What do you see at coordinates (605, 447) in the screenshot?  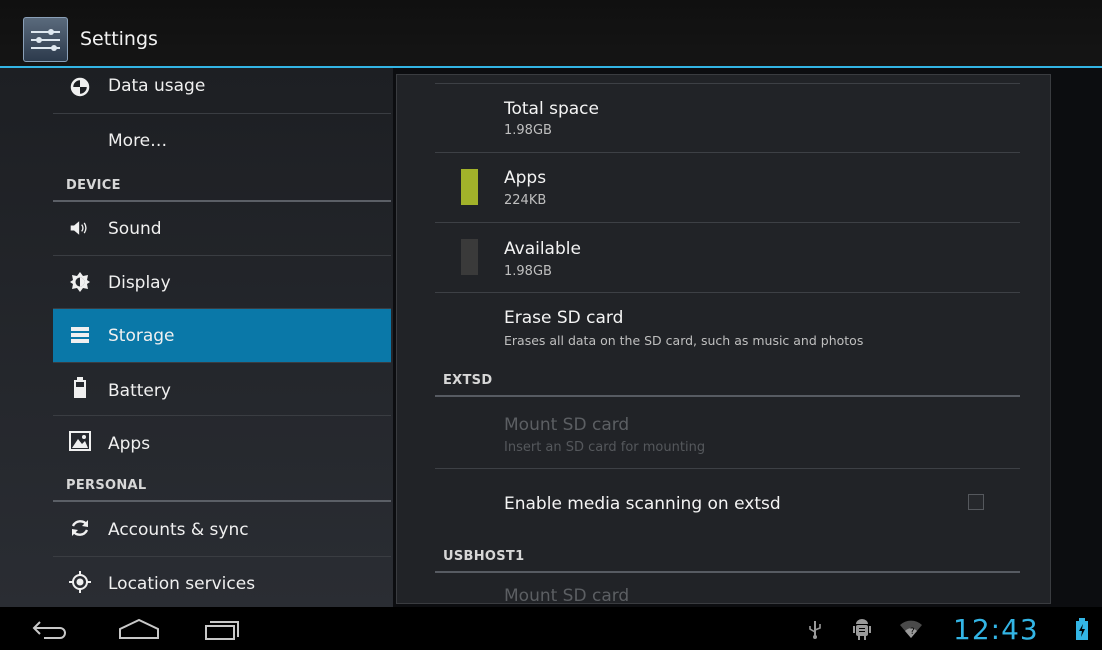 I see `mount-sd-card-subtitle: Insert an SD card for mounting` at bounding box center [605, 447].